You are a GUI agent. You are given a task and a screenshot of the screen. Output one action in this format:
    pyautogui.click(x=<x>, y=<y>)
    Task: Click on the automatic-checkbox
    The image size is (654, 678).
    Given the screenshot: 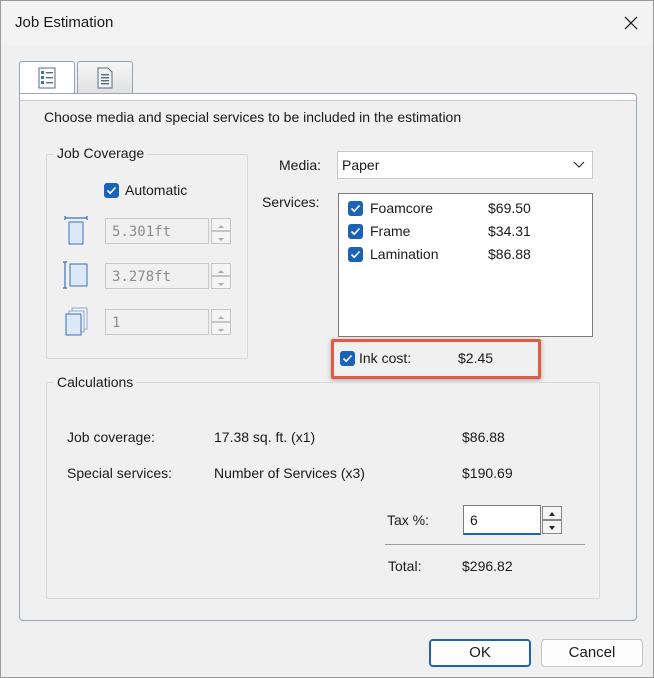 What is the action you would take?
    pyautogui.click(x=111, y=190)
    